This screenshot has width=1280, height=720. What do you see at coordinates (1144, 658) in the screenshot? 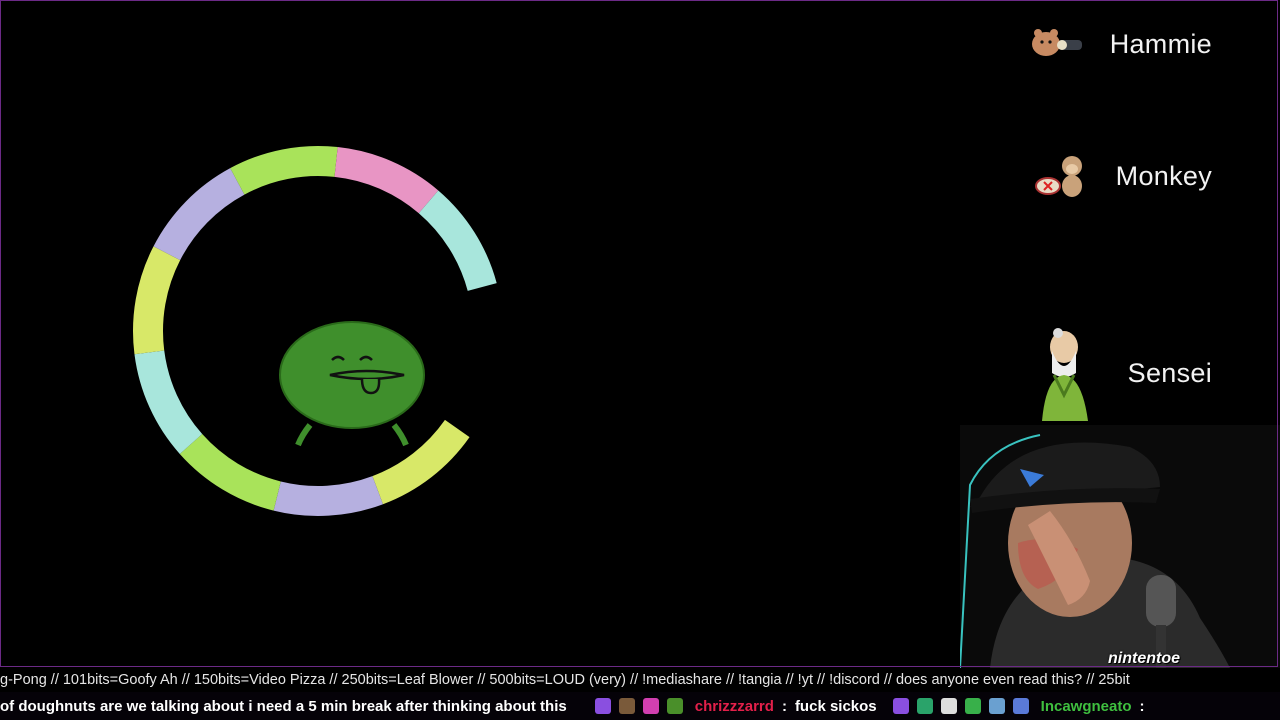
I see `streamer-brand-logo: nintentoe` at bounding box center [1144, 658].